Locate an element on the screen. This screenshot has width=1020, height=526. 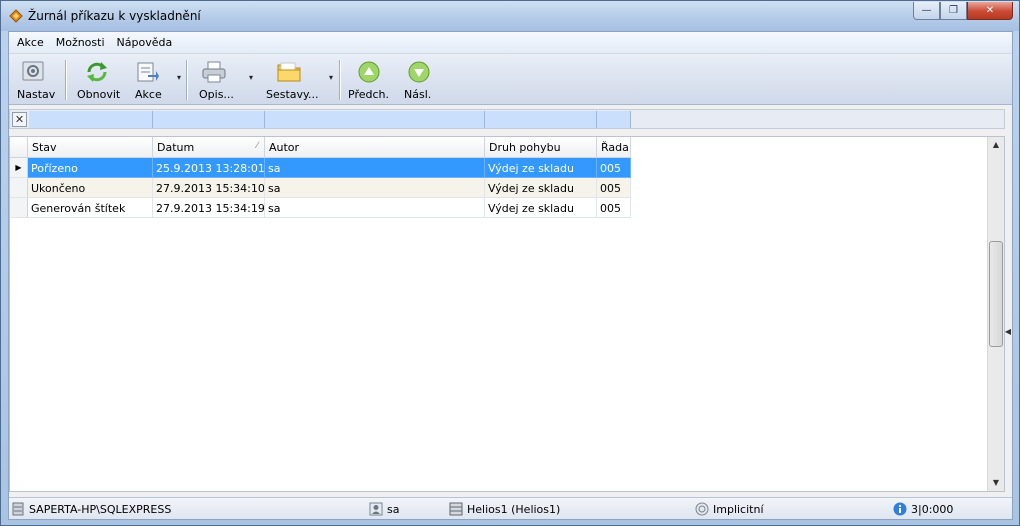
title-bar: Žurnál příkazu k vyskladnění — ❐ ✕ is located at coordinates (510, 16).